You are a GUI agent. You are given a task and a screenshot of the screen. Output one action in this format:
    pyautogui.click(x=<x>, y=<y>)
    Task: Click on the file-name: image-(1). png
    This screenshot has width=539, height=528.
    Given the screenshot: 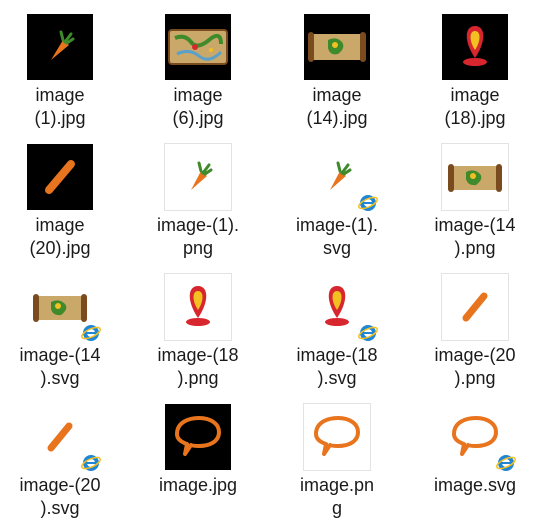 What is the action you would take?
    pyautogui.click(x=198, y=236)
    